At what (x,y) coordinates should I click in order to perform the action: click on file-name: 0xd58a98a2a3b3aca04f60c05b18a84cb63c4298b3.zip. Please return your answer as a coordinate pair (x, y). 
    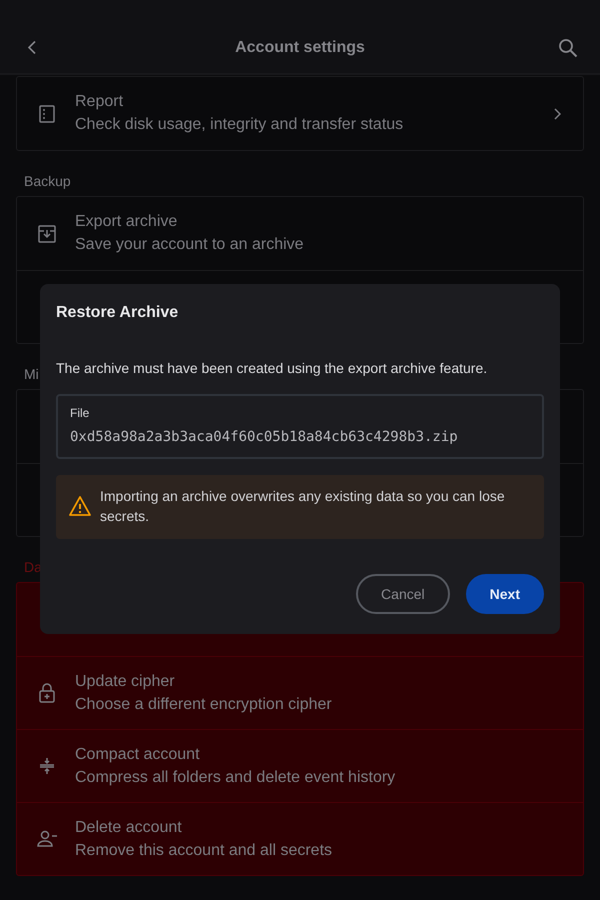
    Looking at the image, I should click on (264, 437).